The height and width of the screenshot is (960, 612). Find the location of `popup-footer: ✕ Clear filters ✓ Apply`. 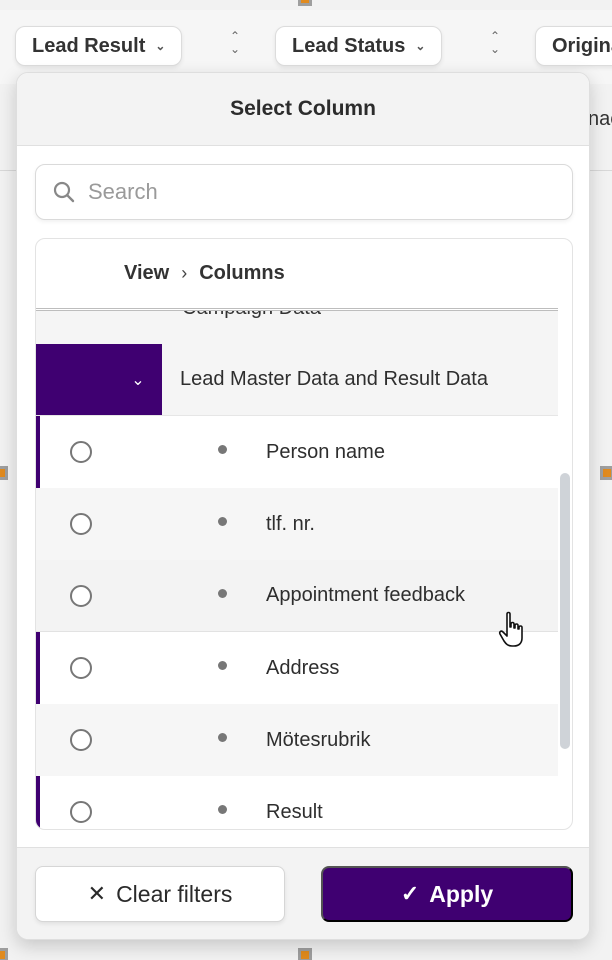

popup-footer: ✕ Clear filters ✓ Apply is located at coordinates (303, 893).